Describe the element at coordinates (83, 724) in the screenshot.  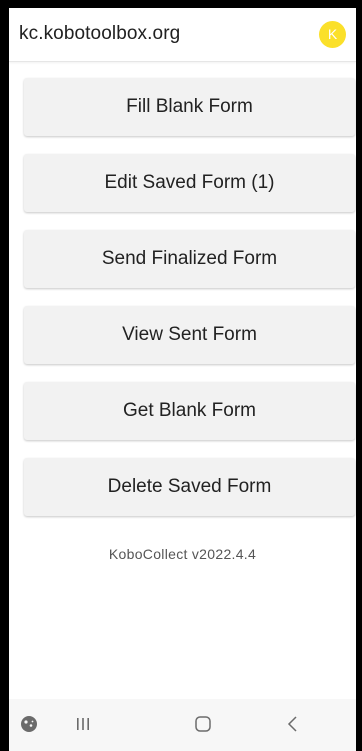
I see `recent-apps-icon` at that location.